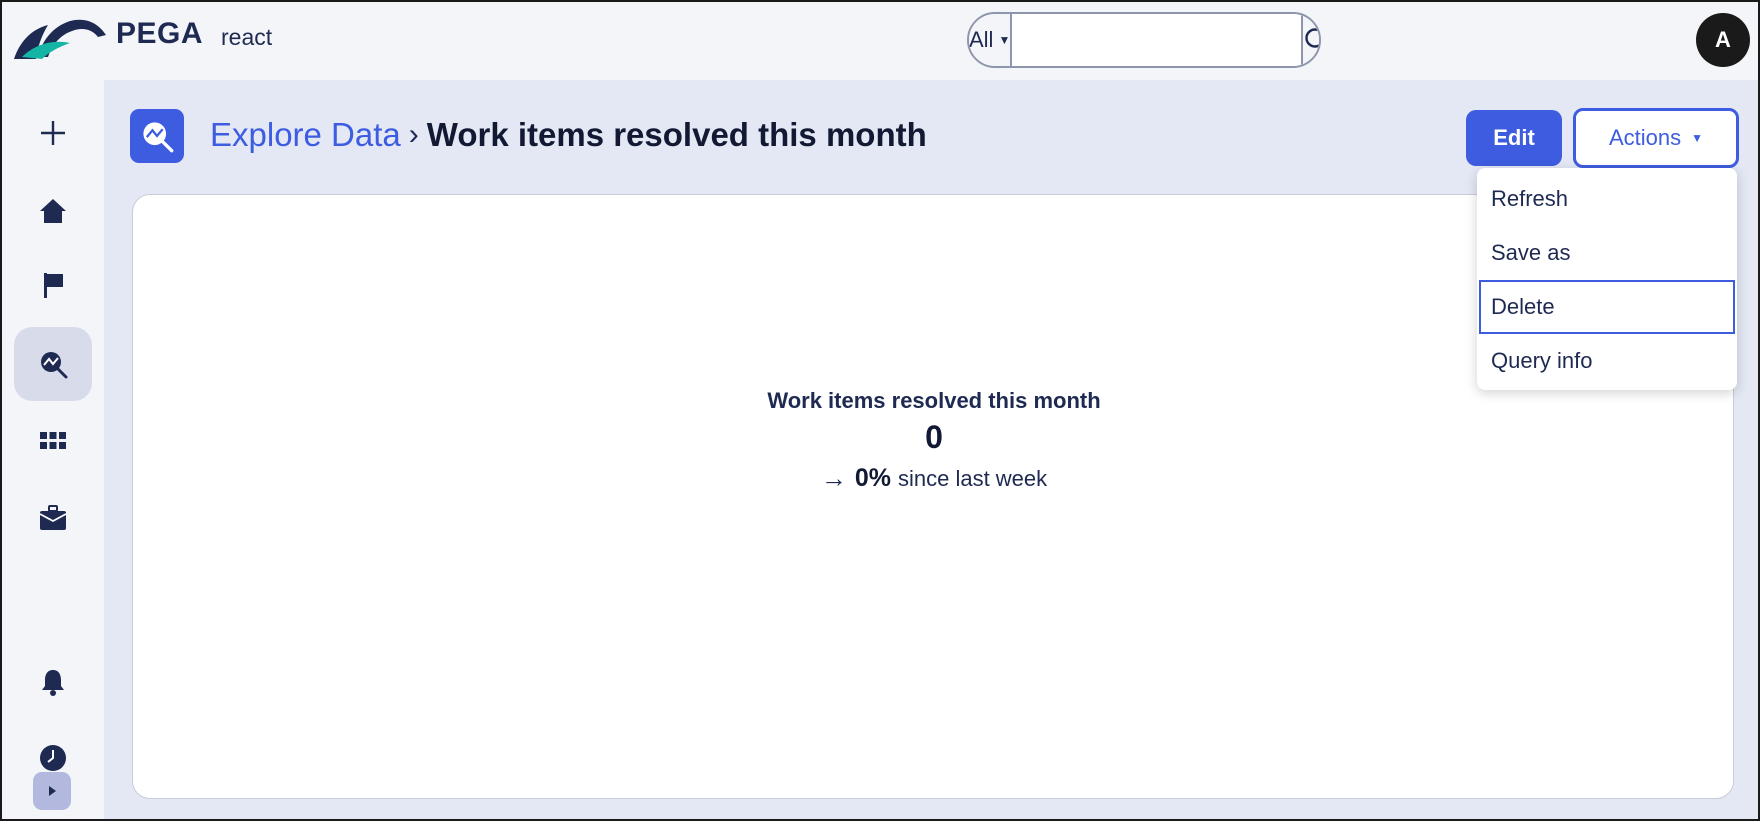 This screenshot has width=1760, height=821. What do you see at coordinates (676, 134) in the screenshot?
I see `page-title: Work items resolved this month` at bounding box center [676, 134].